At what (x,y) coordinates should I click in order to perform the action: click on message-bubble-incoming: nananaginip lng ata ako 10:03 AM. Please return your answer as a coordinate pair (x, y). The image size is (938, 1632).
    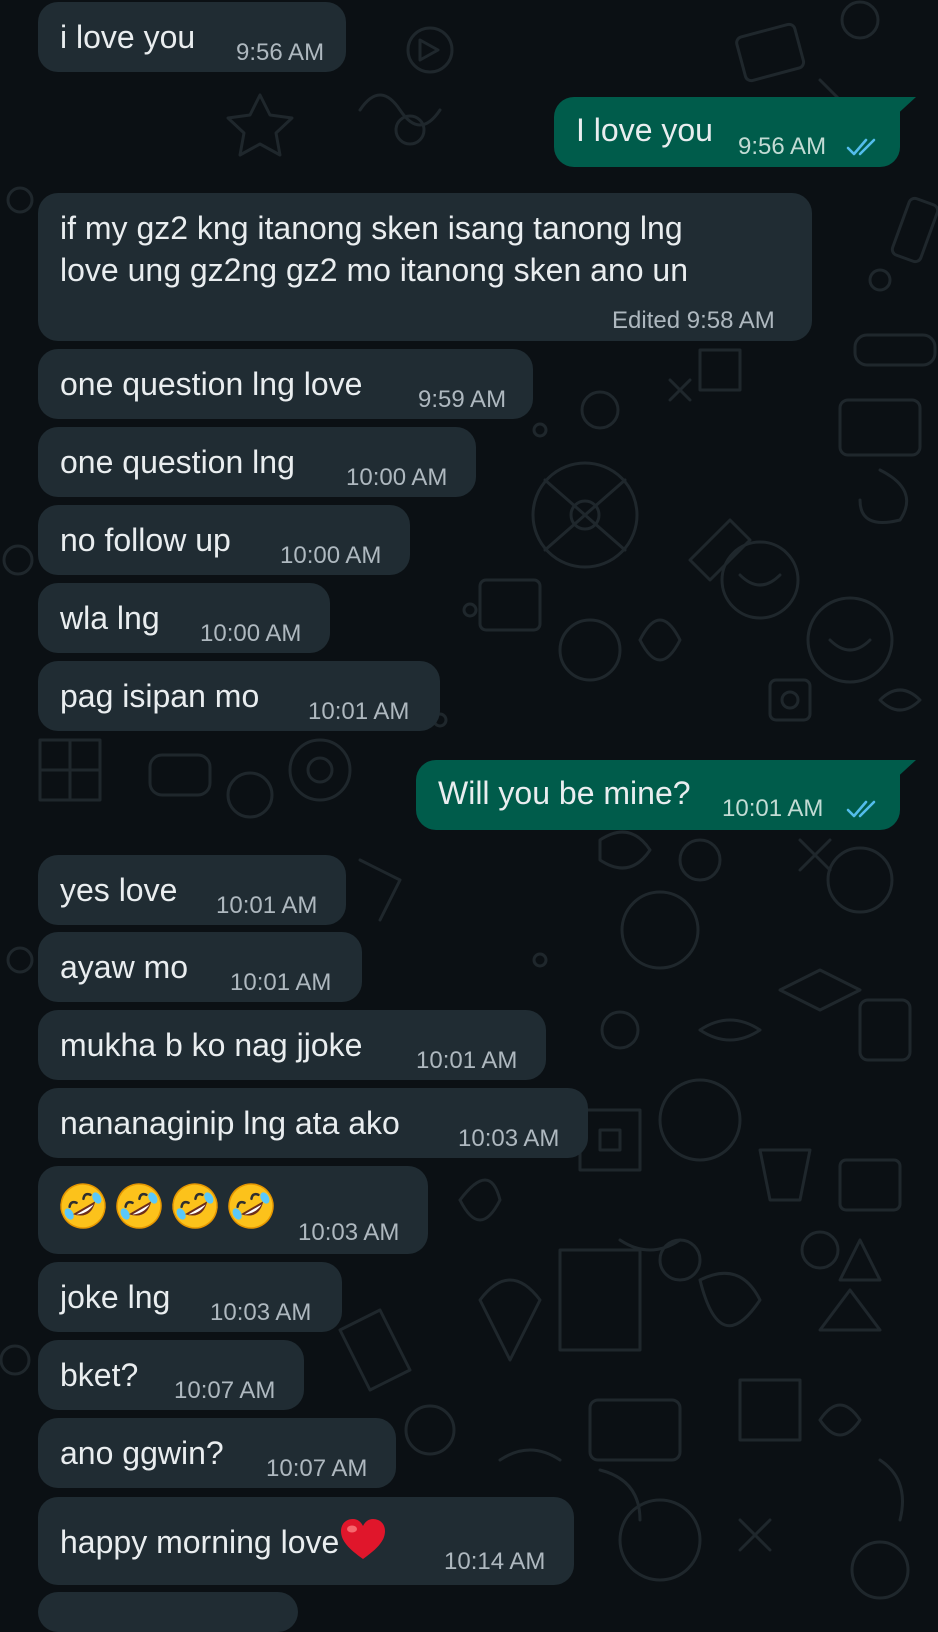
    Looking at the image, I should click on (313, 1123).